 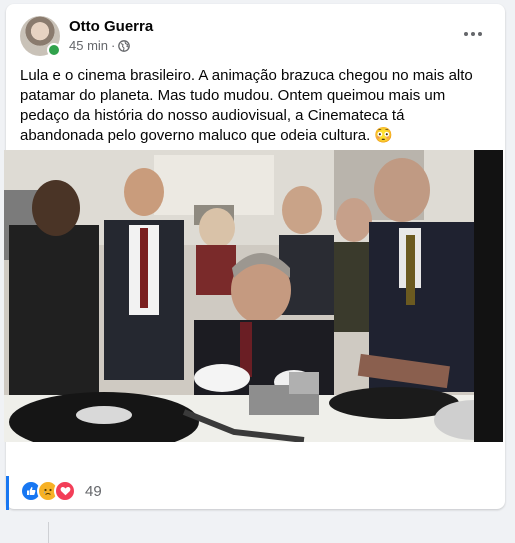 I want to click on post-time: 45 min, so click(x=88, y=45).